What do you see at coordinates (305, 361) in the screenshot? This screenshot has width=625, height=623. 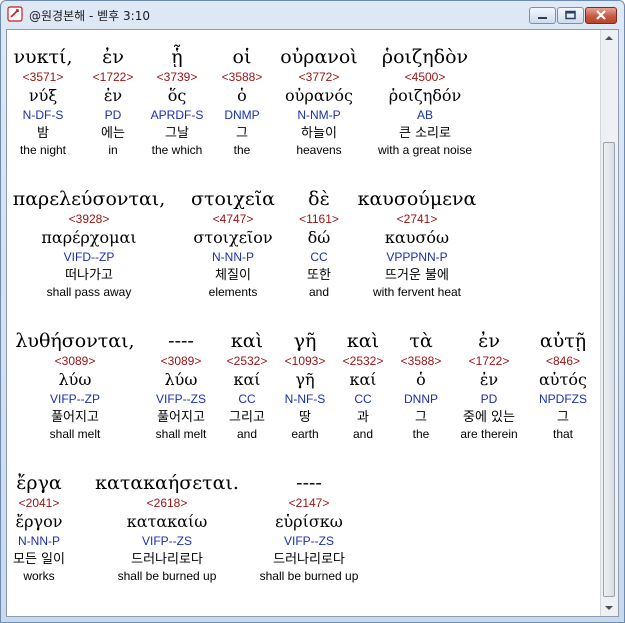 I see `strong-number: <1093>` at bounding box center [305, 361].